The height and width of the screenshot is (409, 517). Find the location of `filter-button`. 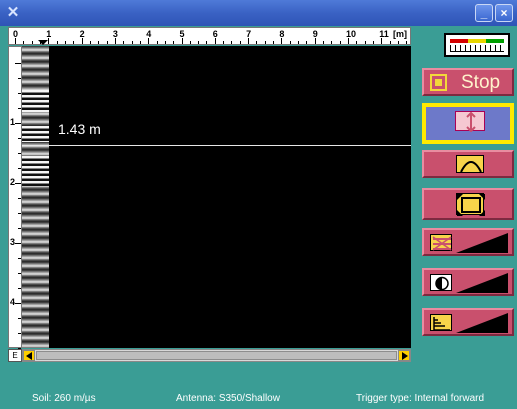

filter-button is located at coordinates (468, 242).